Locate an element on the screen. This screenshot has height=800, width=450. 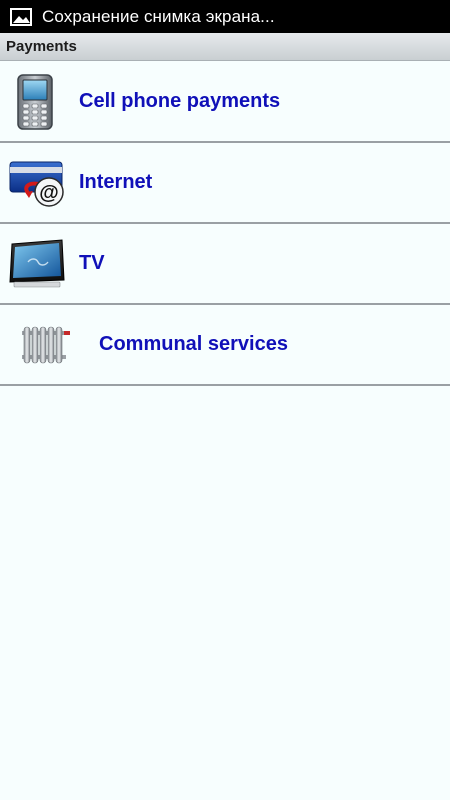
list-item-label: Communal services is located at coordinates (193, 344).